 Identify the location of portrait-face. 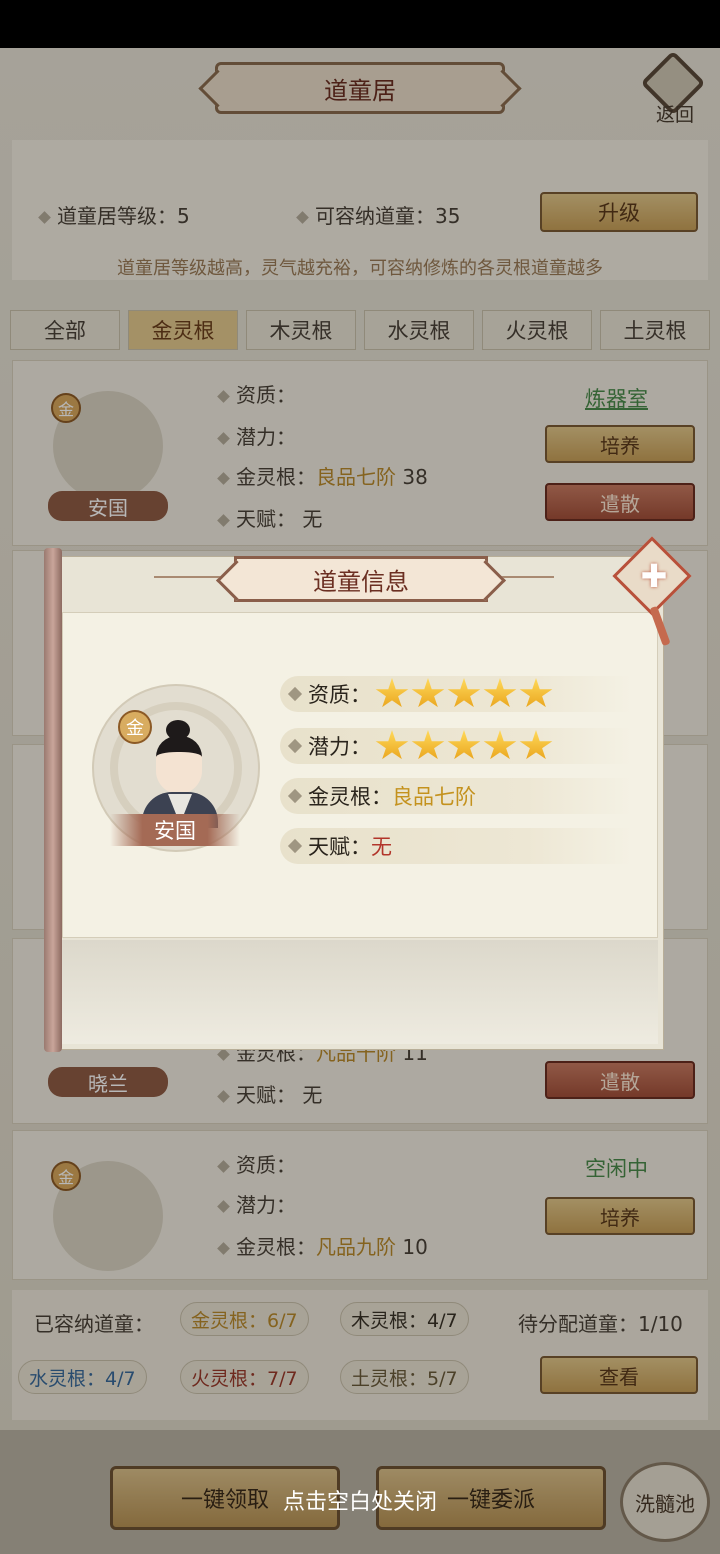
(179, 765).